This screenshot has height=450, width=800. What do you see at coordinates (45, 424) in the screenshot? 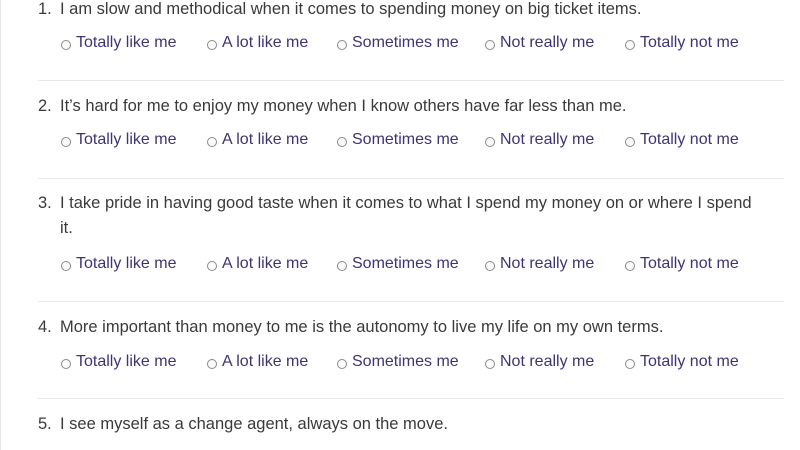
I see `question-number: 5.` at bounding box center [45, 424].